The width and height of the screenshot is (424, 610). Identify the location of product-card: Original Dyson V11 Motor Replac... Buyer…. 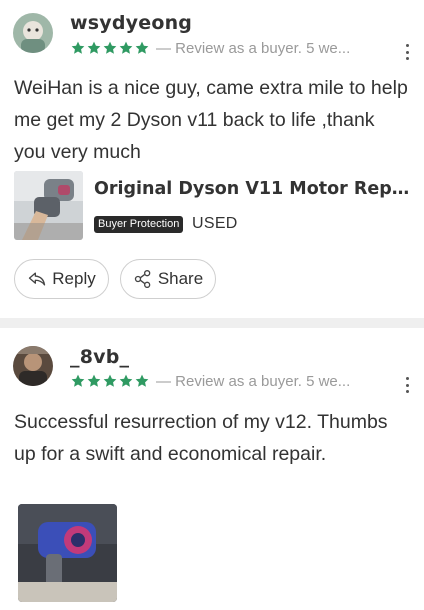
(214, 206).